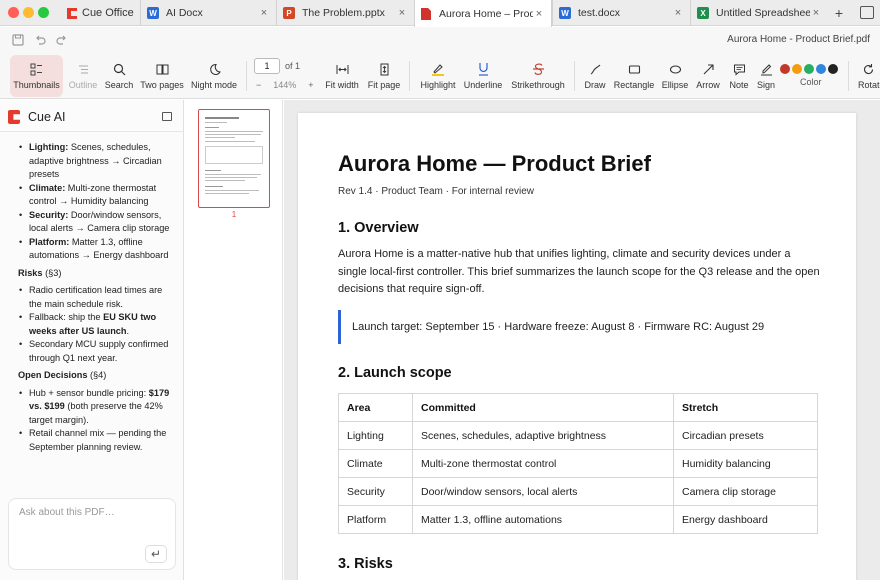 The height and width of the screenshot is (580, 880). I want to click on collapse-sidebar-icon, so click(167, 116).